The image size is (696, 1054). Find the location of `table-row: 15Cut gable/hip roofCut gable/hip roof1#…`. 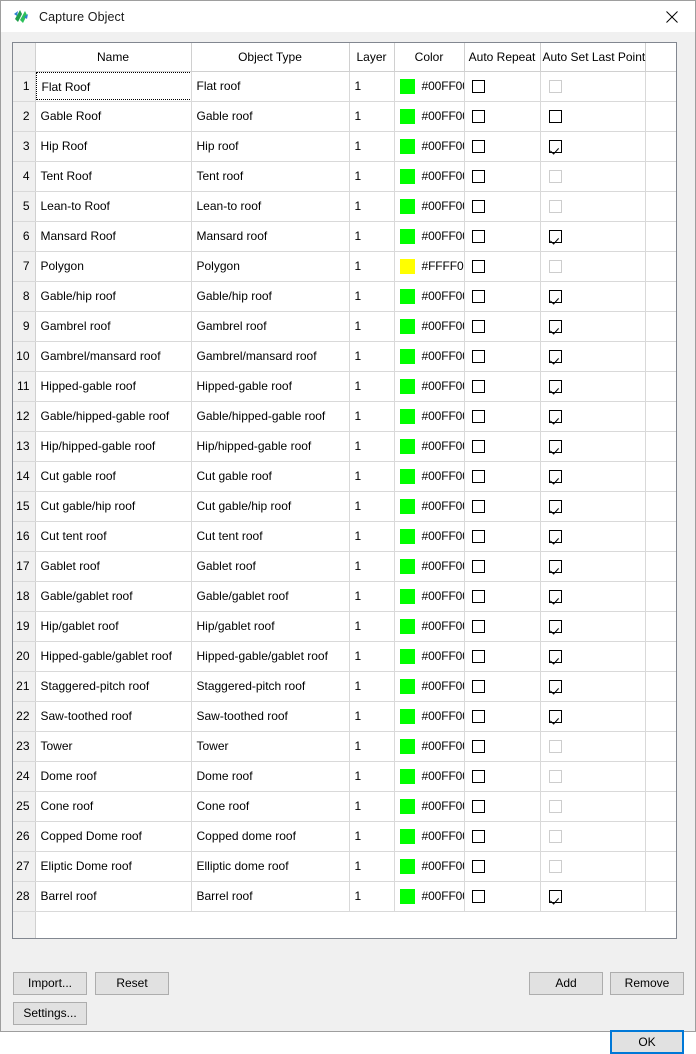

table-row: 15Cut gable/hip roofCut gable/hip roof1#… is located at coordinates (344, 506).